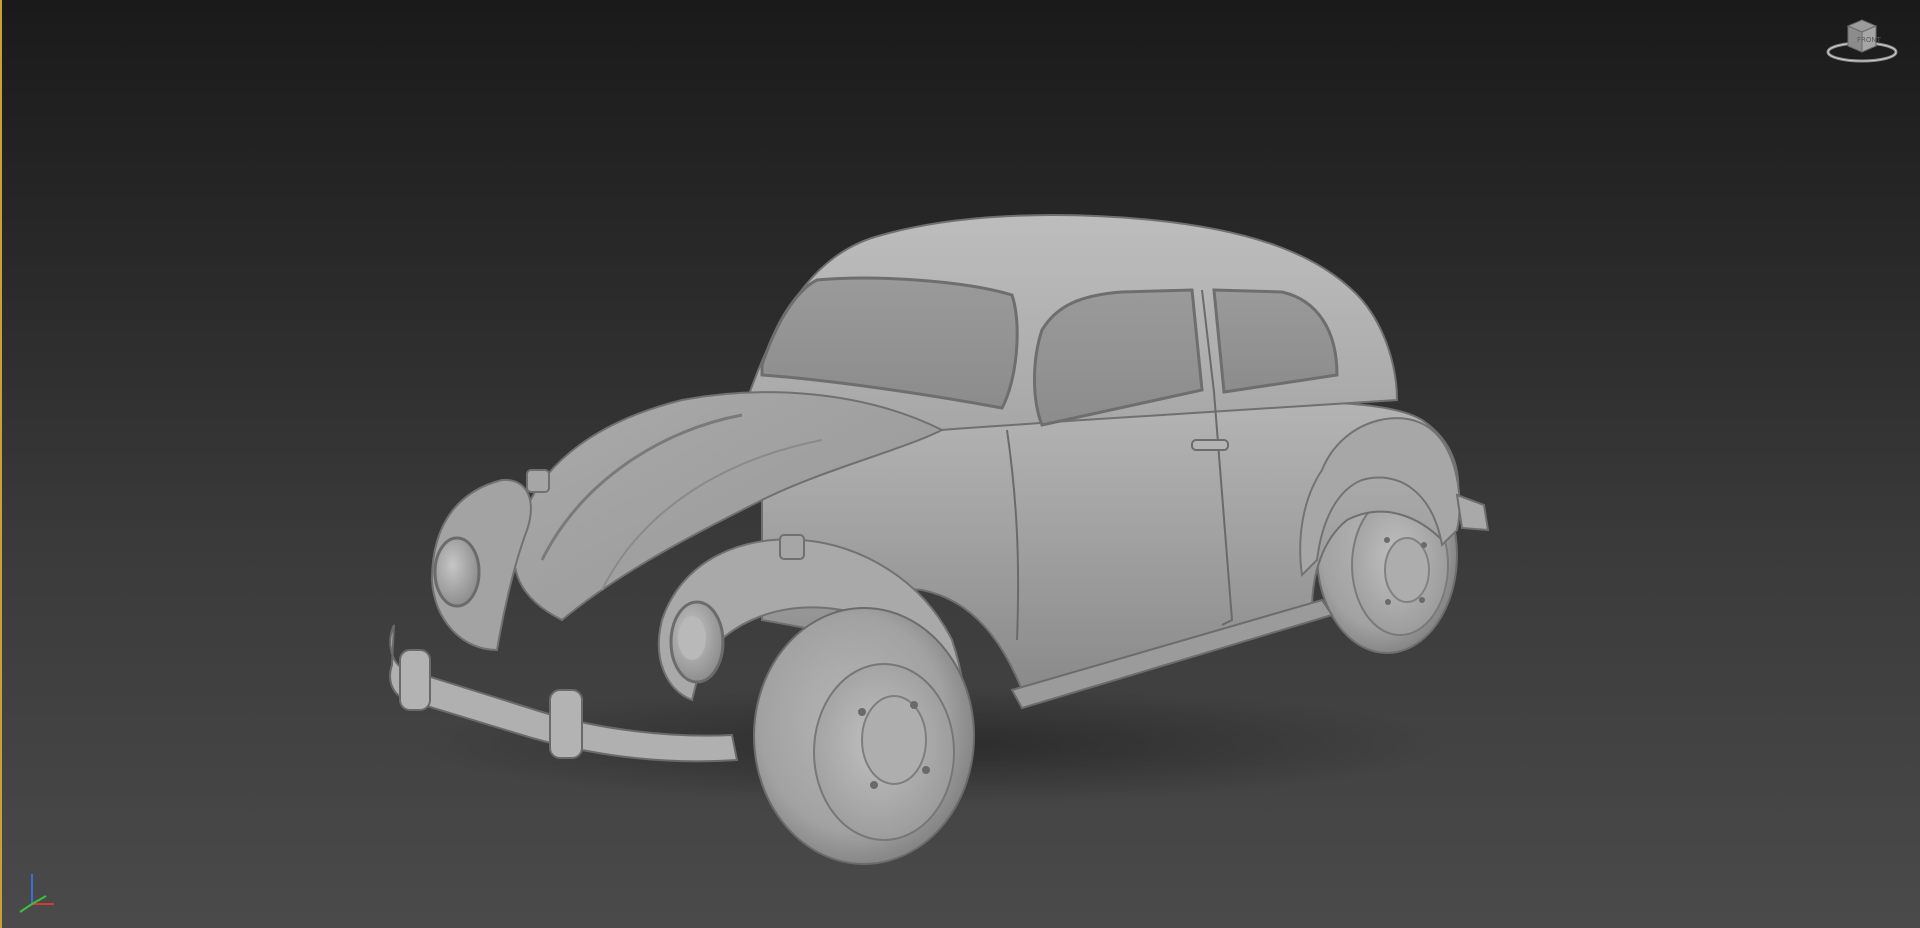 This screenshot has width=1920, height=928. Describe the element at coordinates (1869, 40) in the screenshot. I see `viewcube-face-label: FRONT` at that location.